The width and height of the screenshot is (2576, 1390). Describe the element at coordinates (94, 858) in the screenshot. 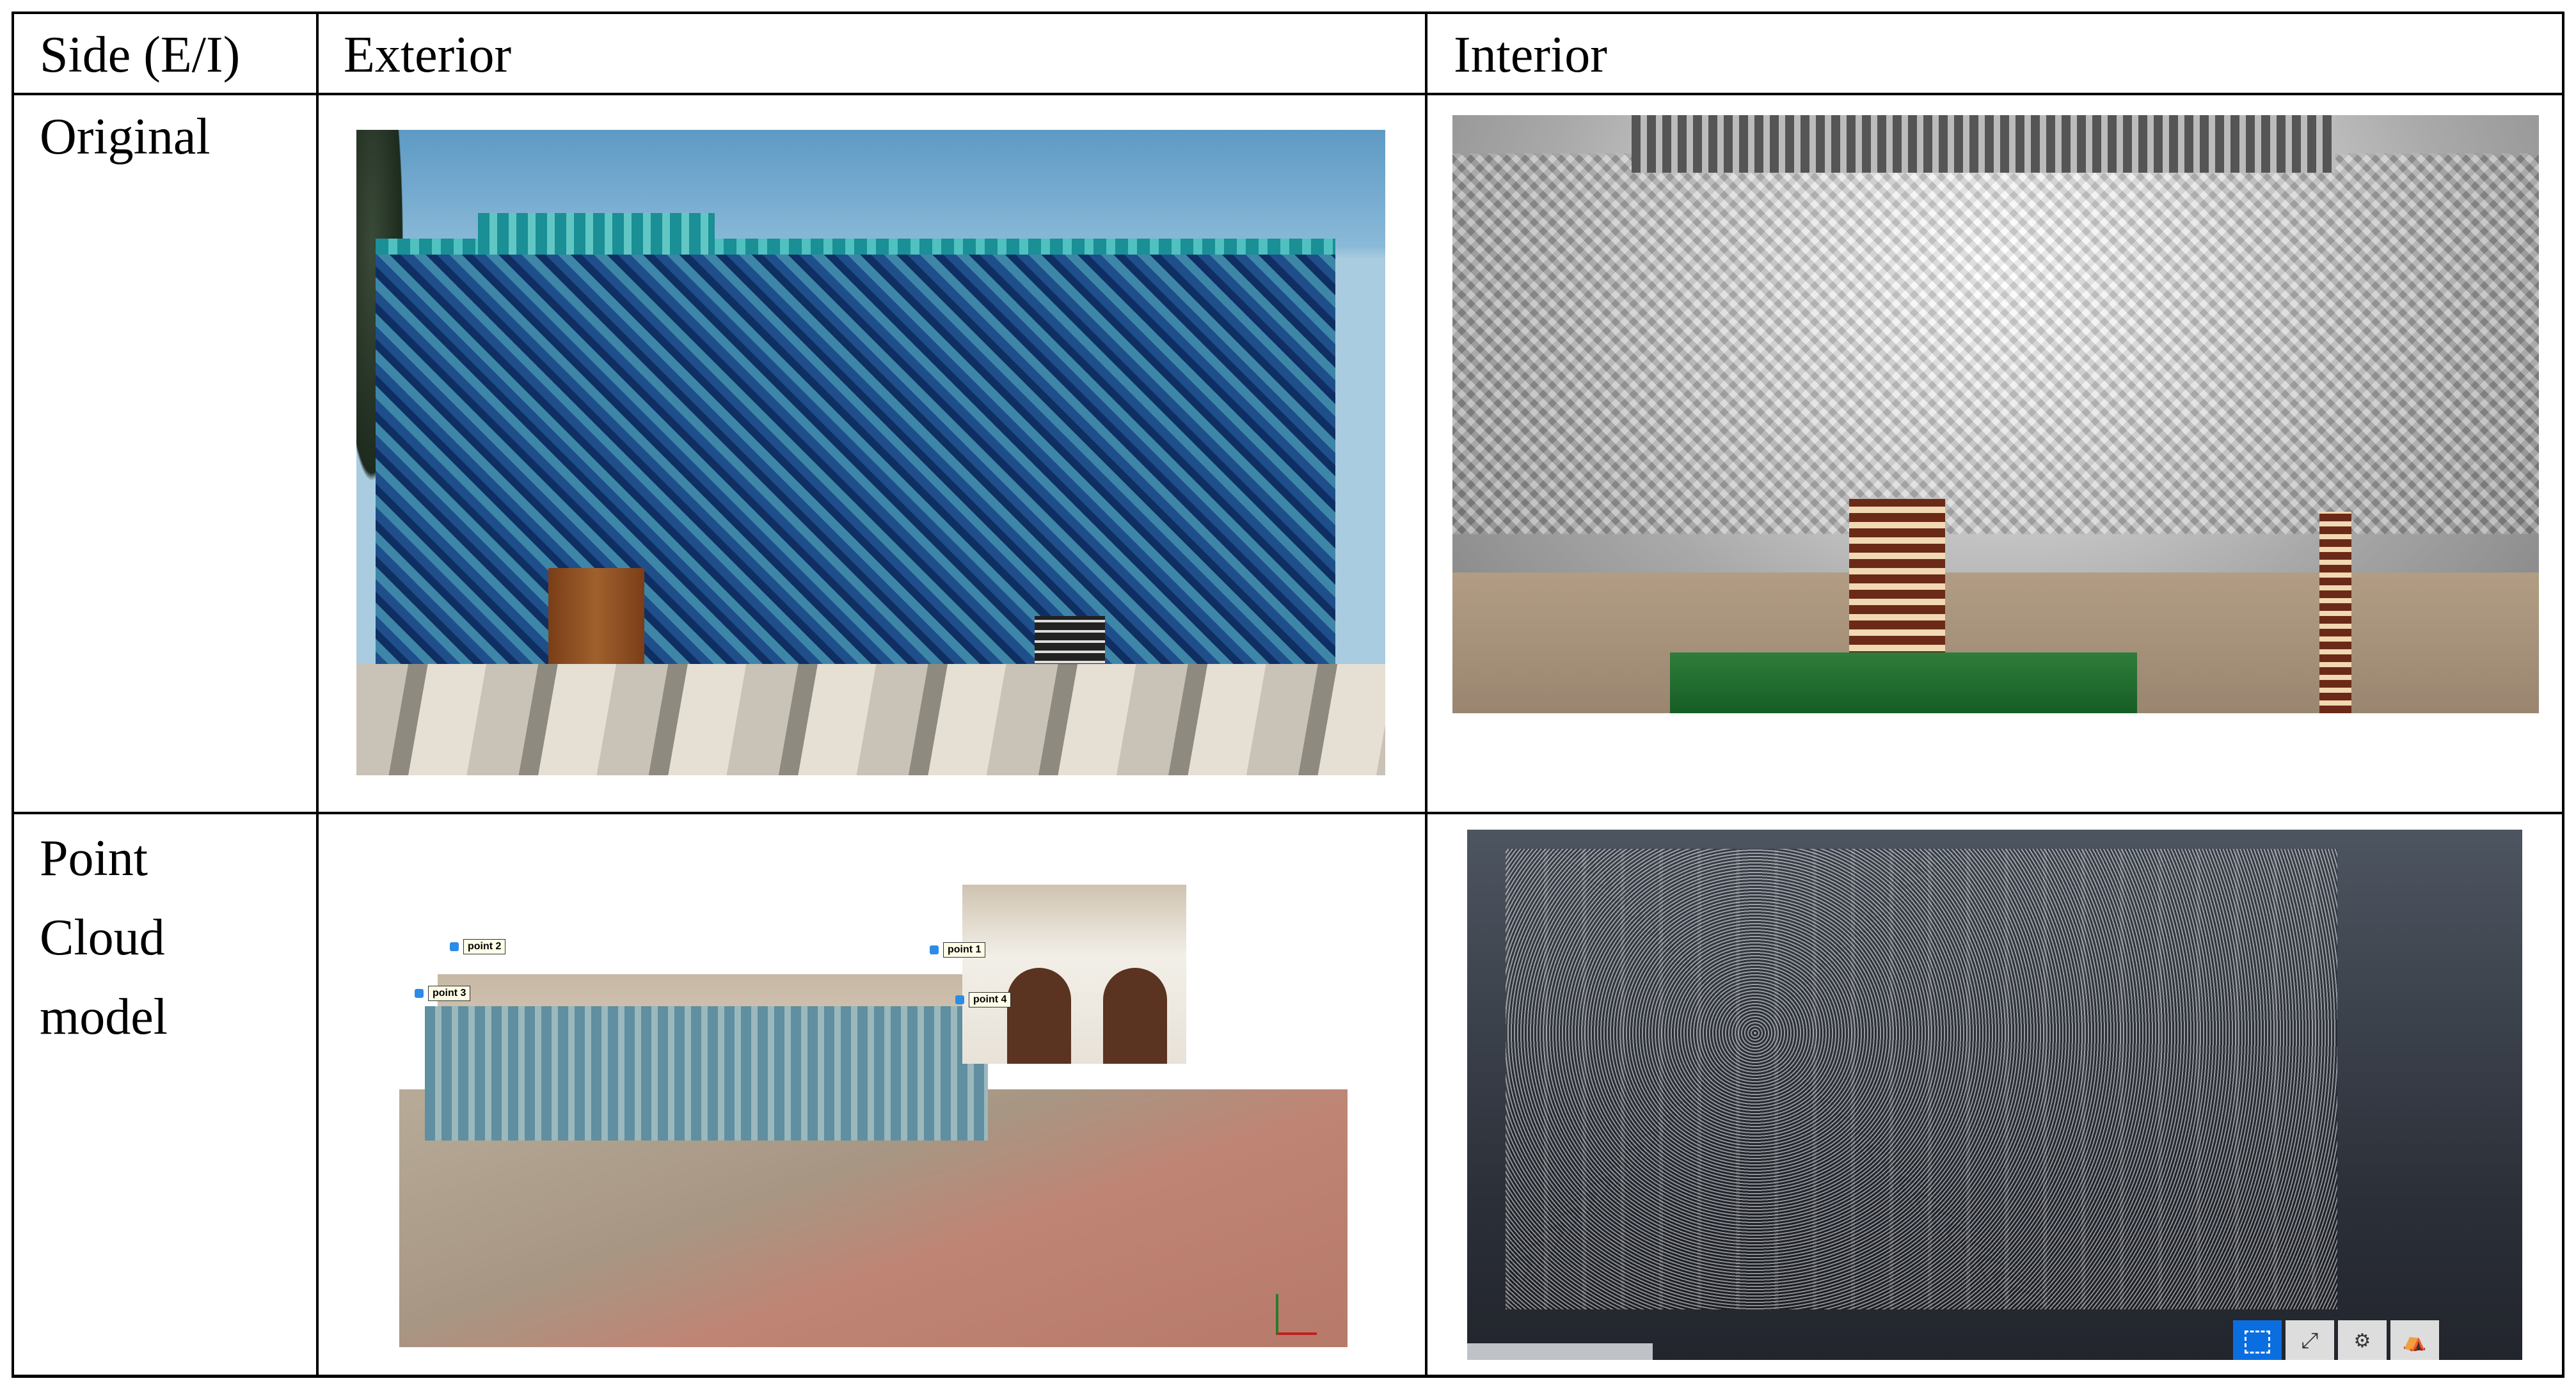

I see `row-label-point: Point` at that location.